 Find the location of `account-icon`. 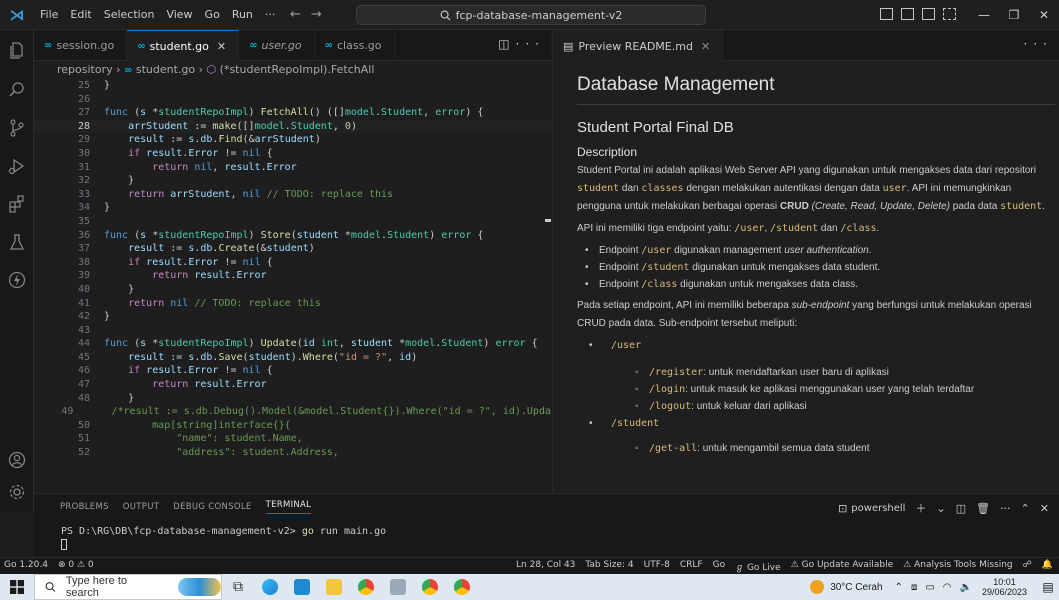

account-icon is located at coordinates (17, 460).